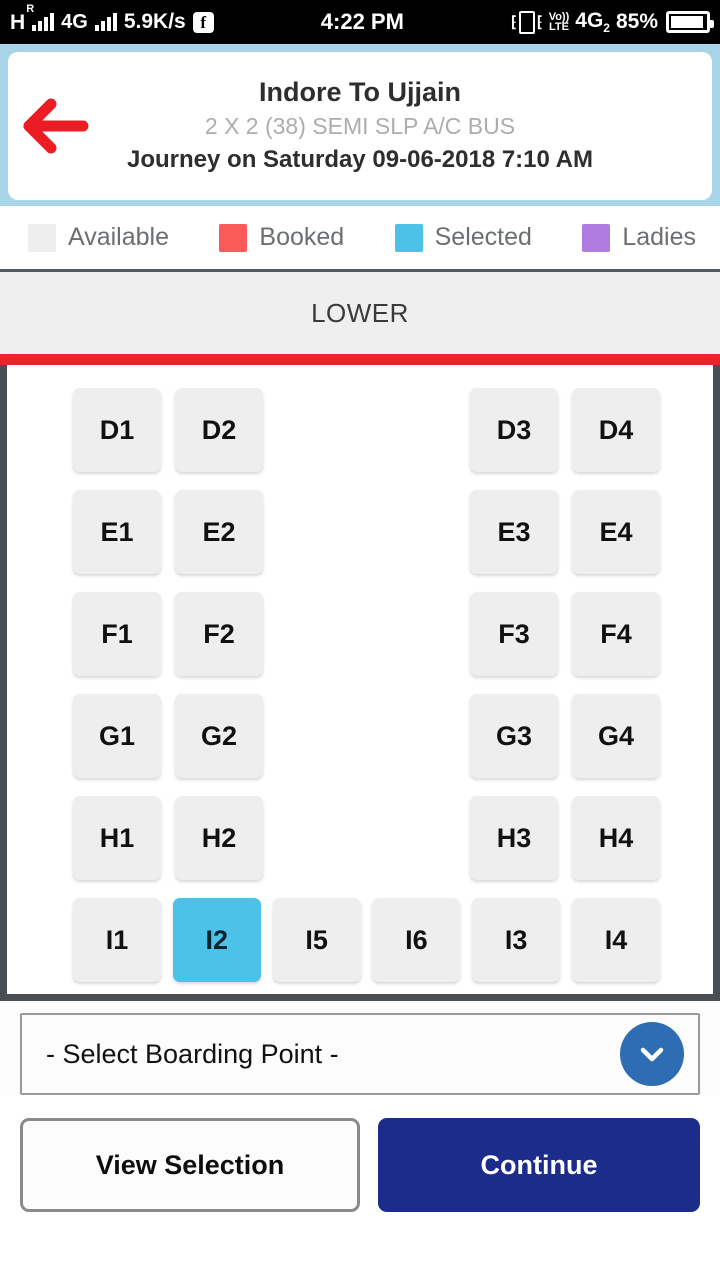  What do you see at coordinates (360, 359) in the screenshot?
I see `deck-divider` at bounding box center [360, 359].